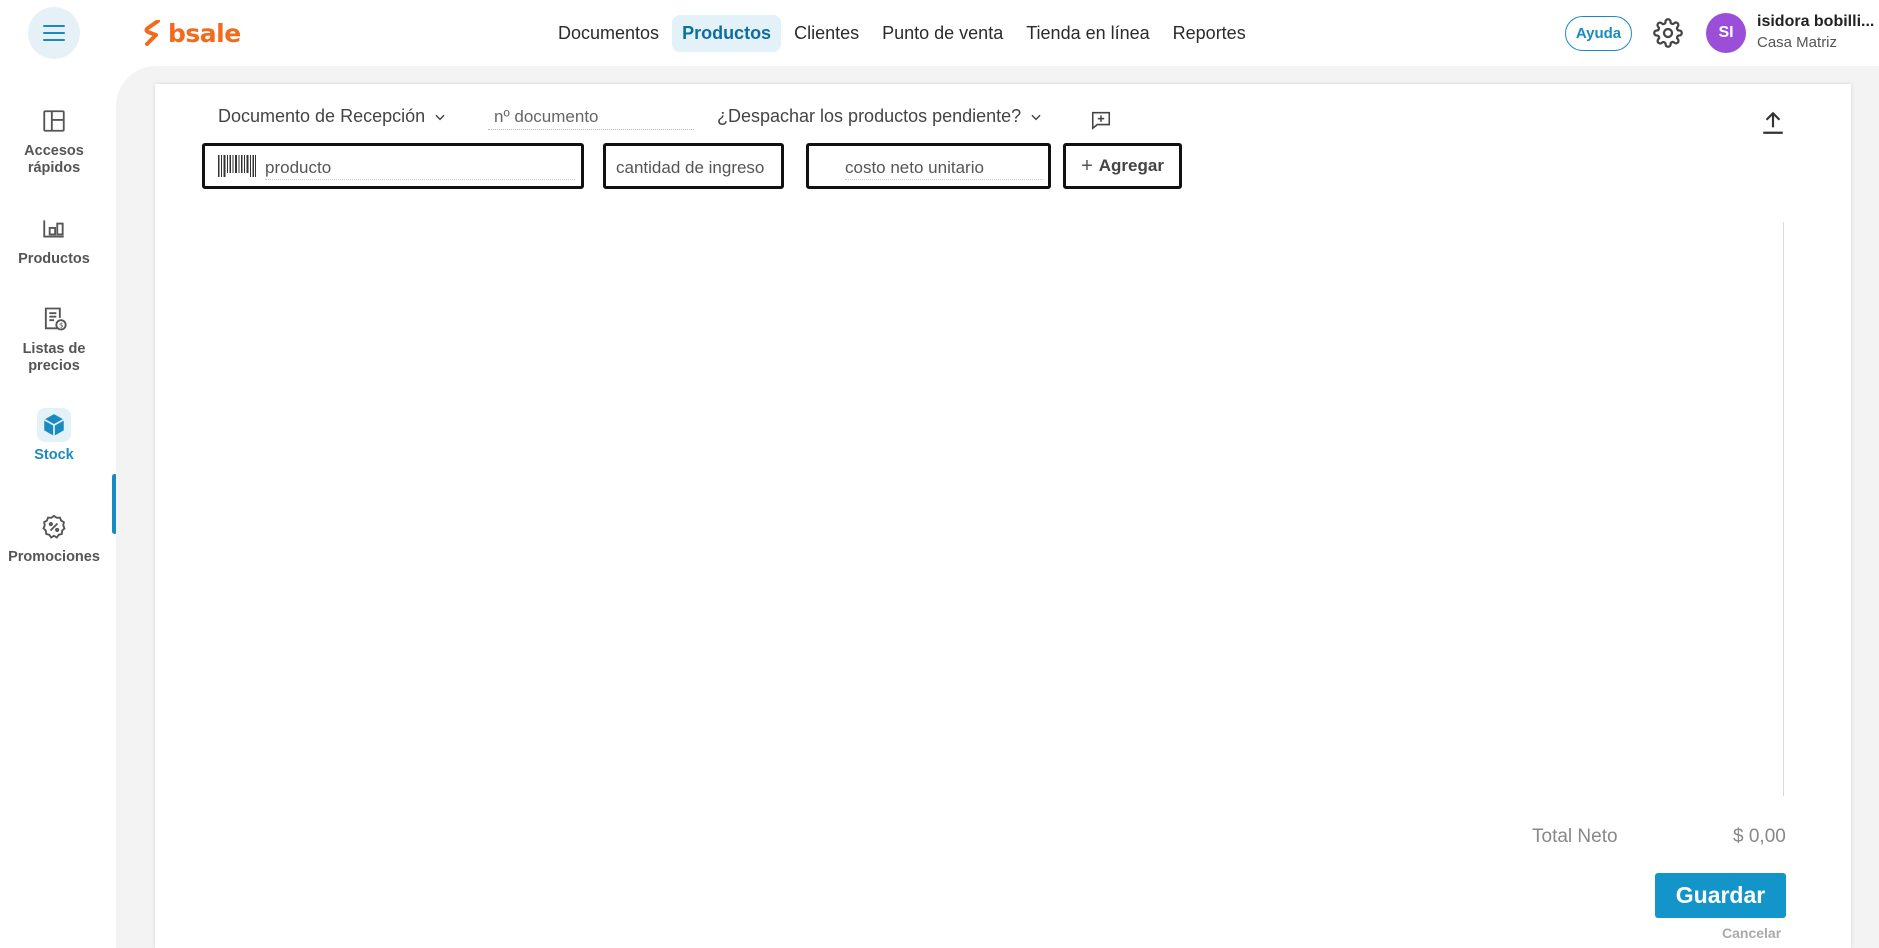 The height and width of the screenshot is (948, 1879). What do you see at coordinates (54, 159) in the screenshot?
I see `sidebar-item-label: Accesos rápidos` at bounding box center [54, 159].